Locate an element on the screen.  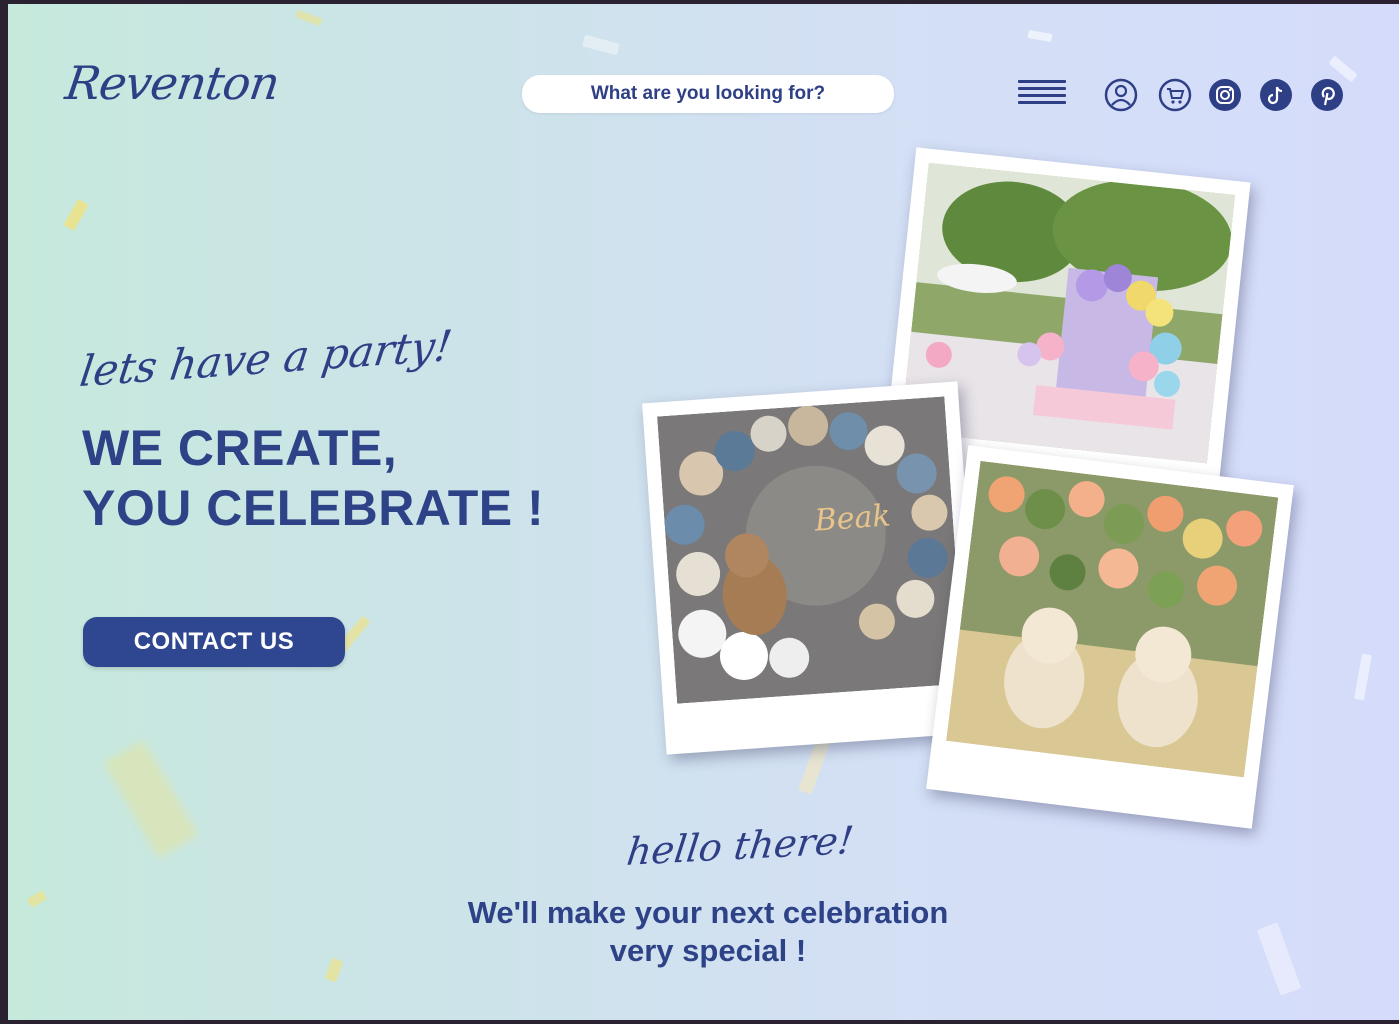
photo-teddy-arch: Beak is located at coordinates (812, 568).